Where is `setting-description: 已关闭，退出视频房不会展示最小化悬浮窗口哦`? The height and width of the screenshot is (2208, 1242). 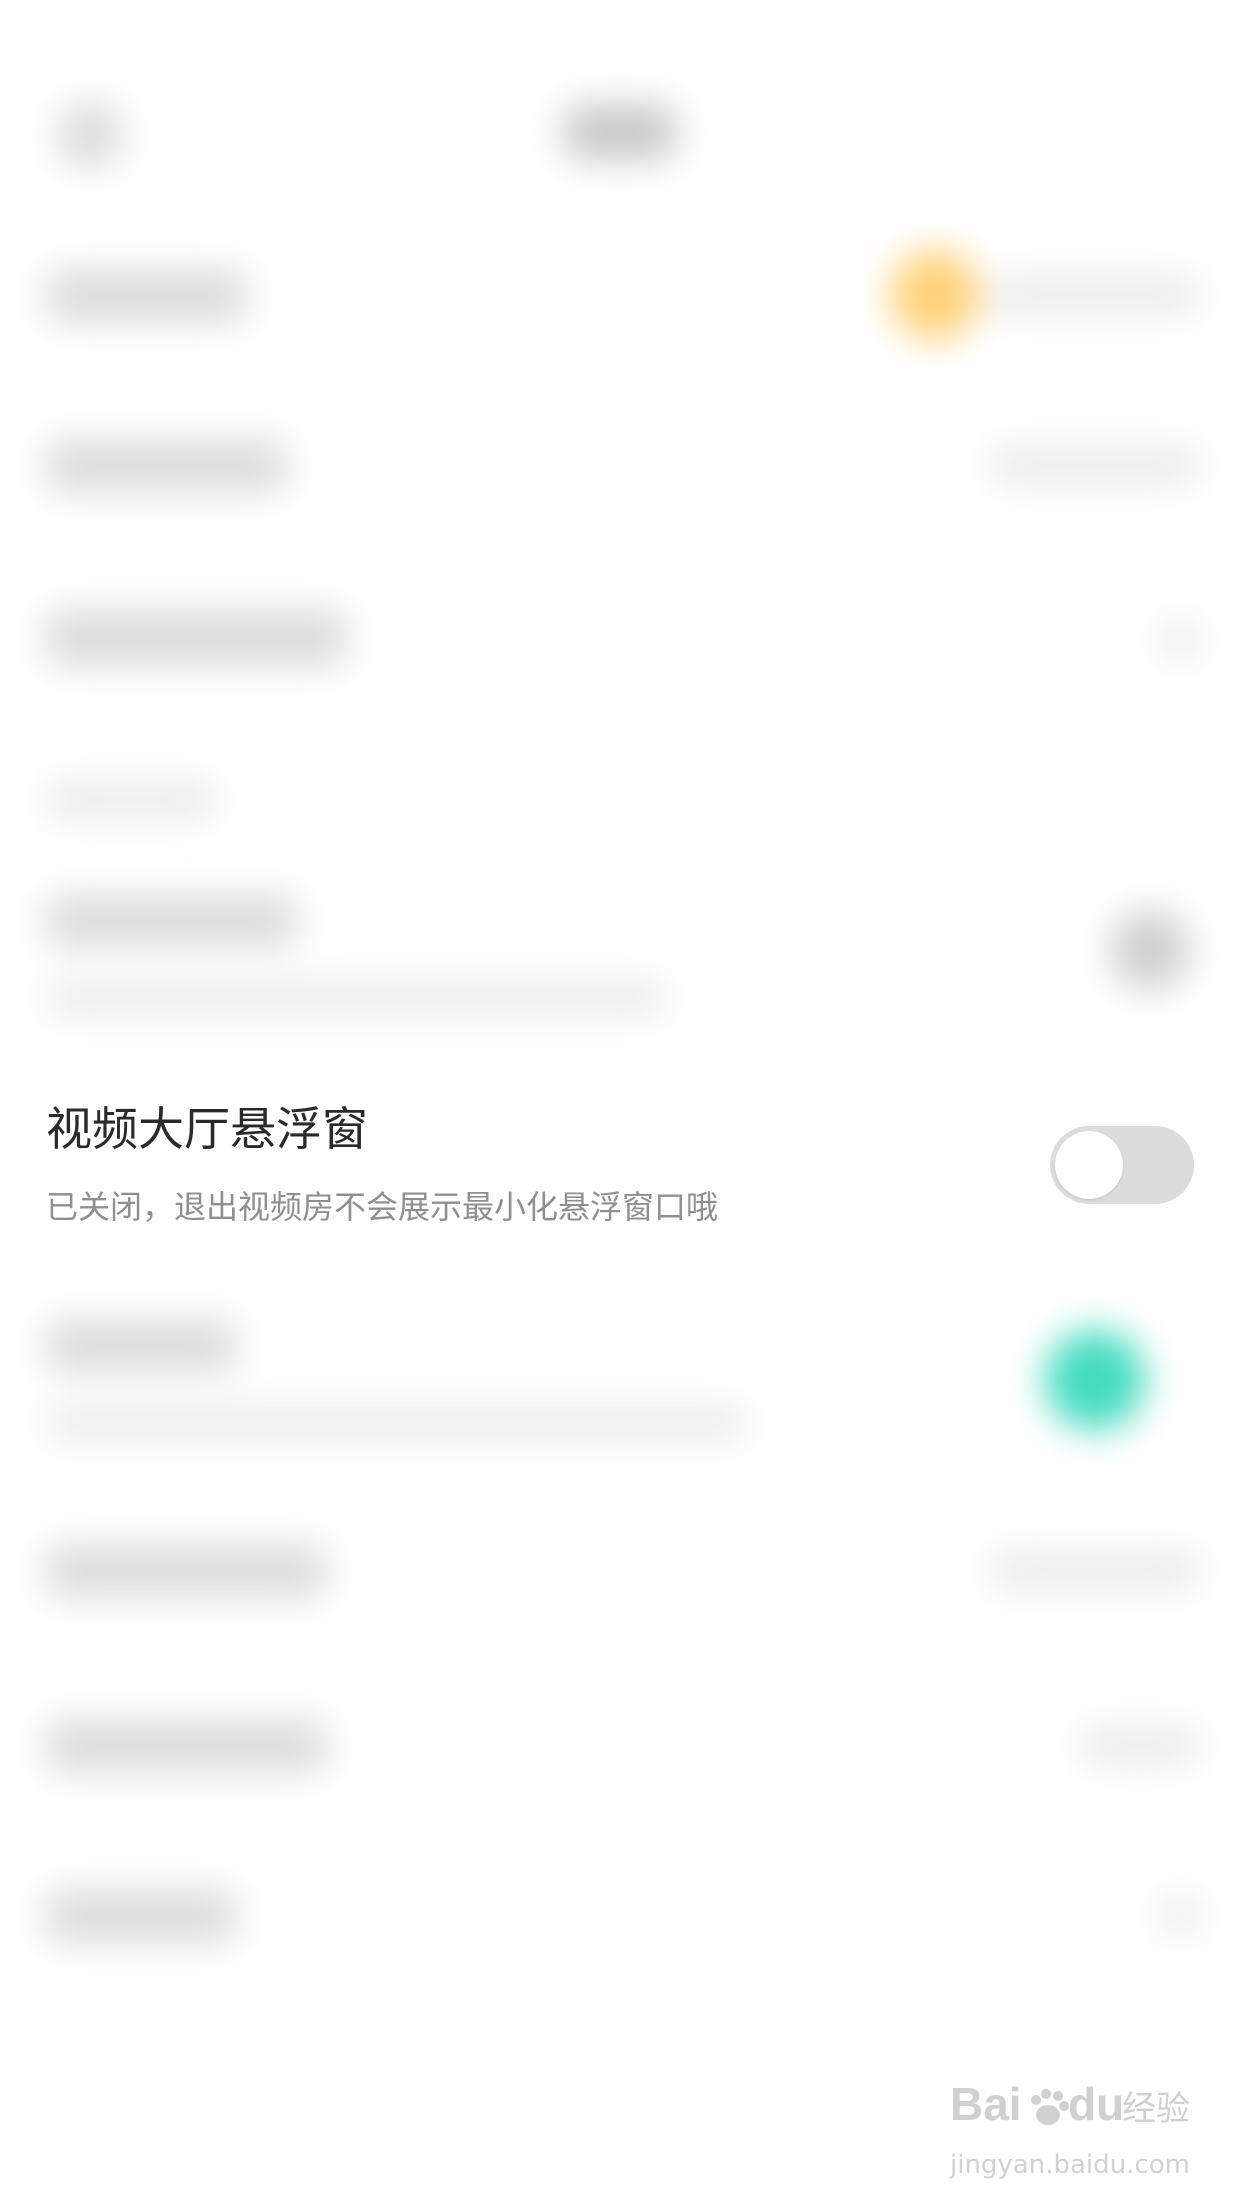
setting-description: 已关闭，退出视频房不会展示最小化悬浮窗口哦 is located at coordinates (382, 1207).